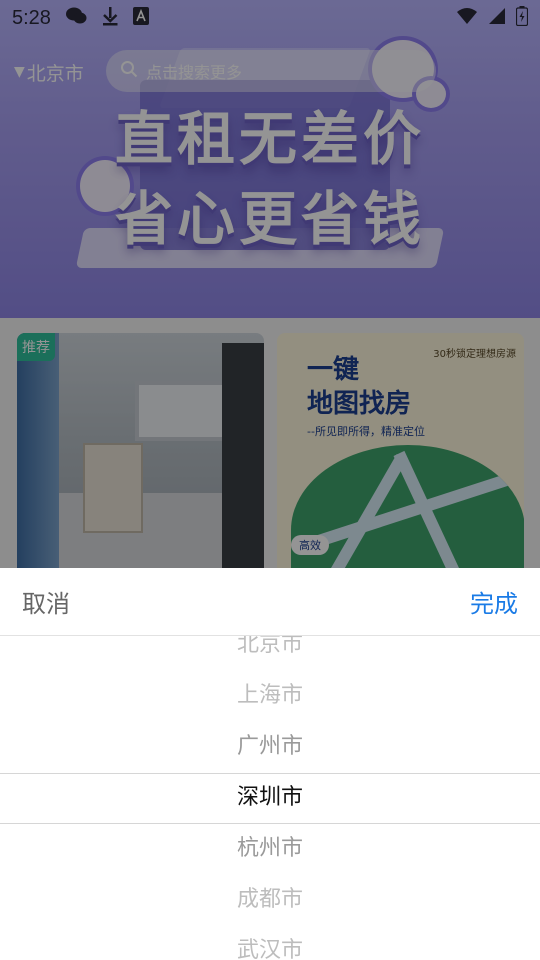 The height and width of the screenshot is (960, 540). What do you see at coordinates (270, 900) in the screenshot?
I see `picker-option: 成都市` at bounding box center [270, 900].